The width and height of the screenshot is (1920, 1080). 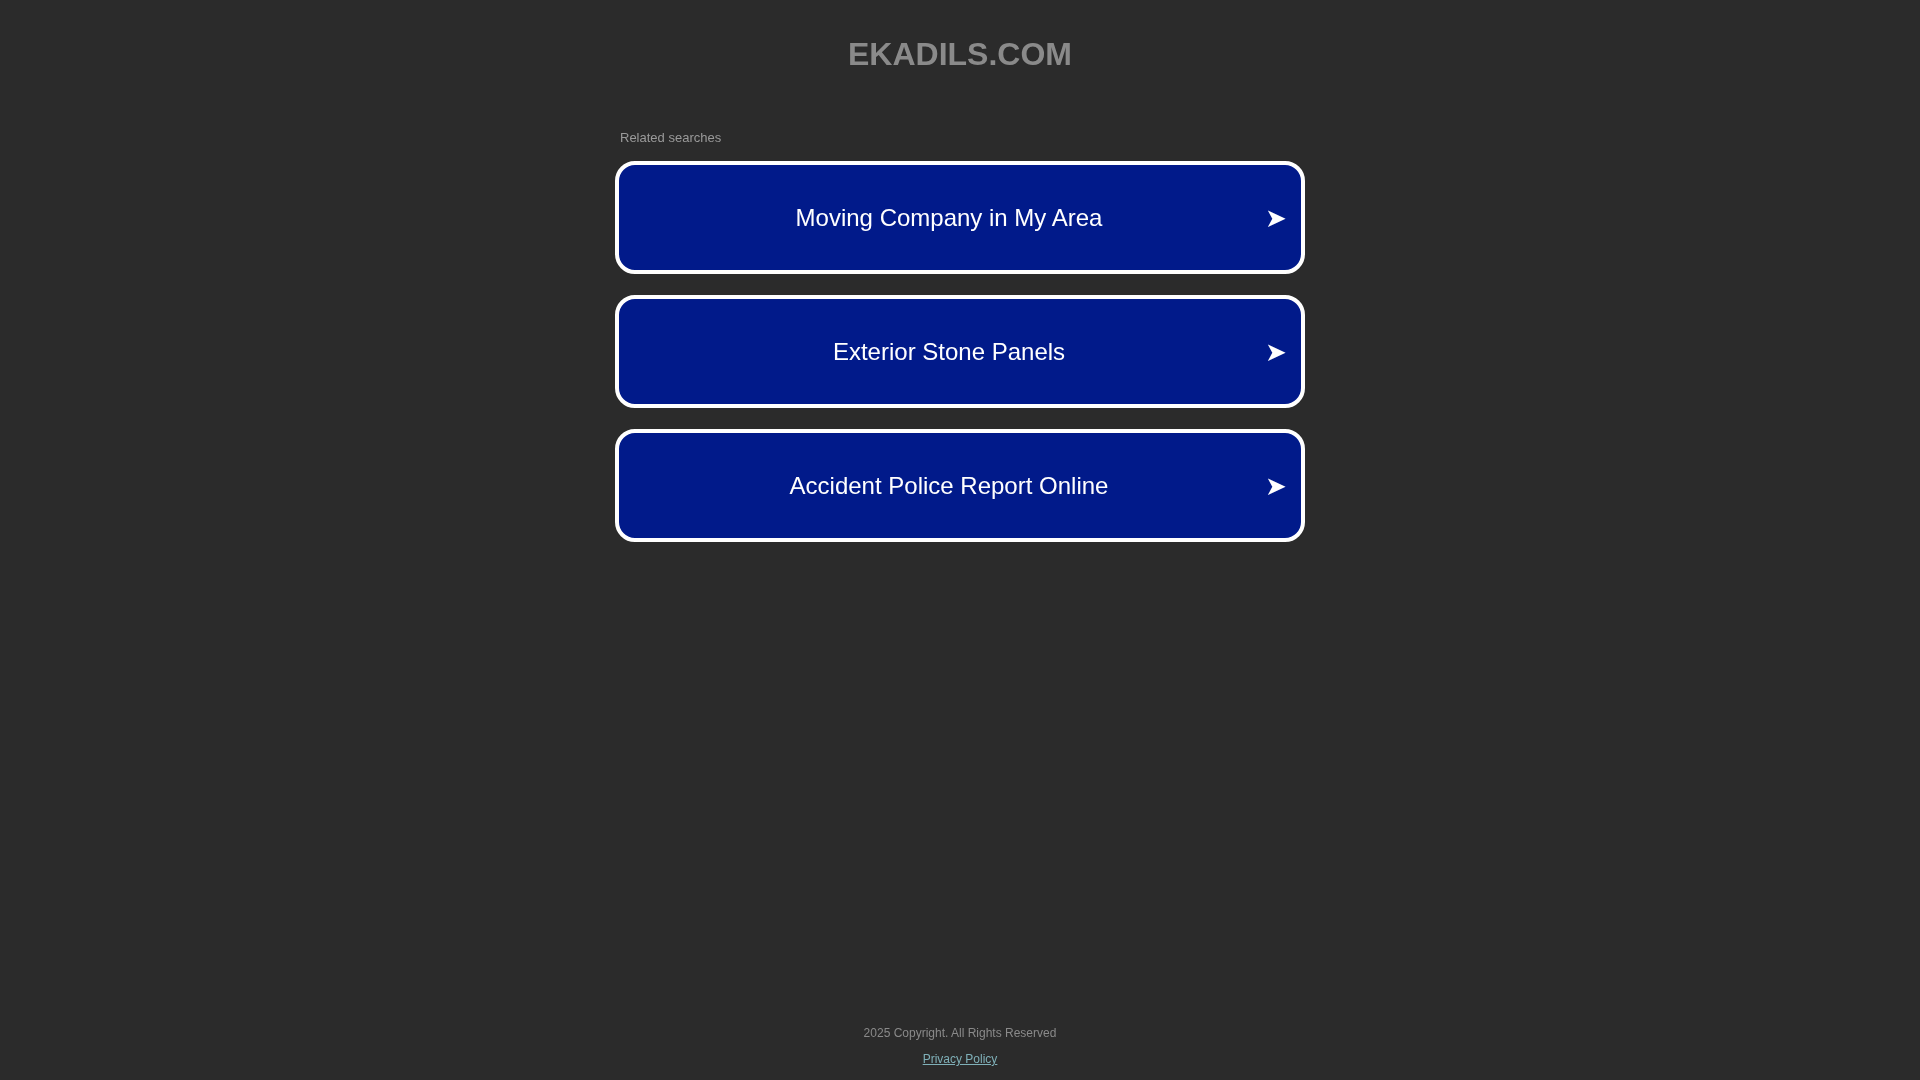 I want to click on search-link-button: Moving Company in My Area ➤, so click(x=960, y=217).